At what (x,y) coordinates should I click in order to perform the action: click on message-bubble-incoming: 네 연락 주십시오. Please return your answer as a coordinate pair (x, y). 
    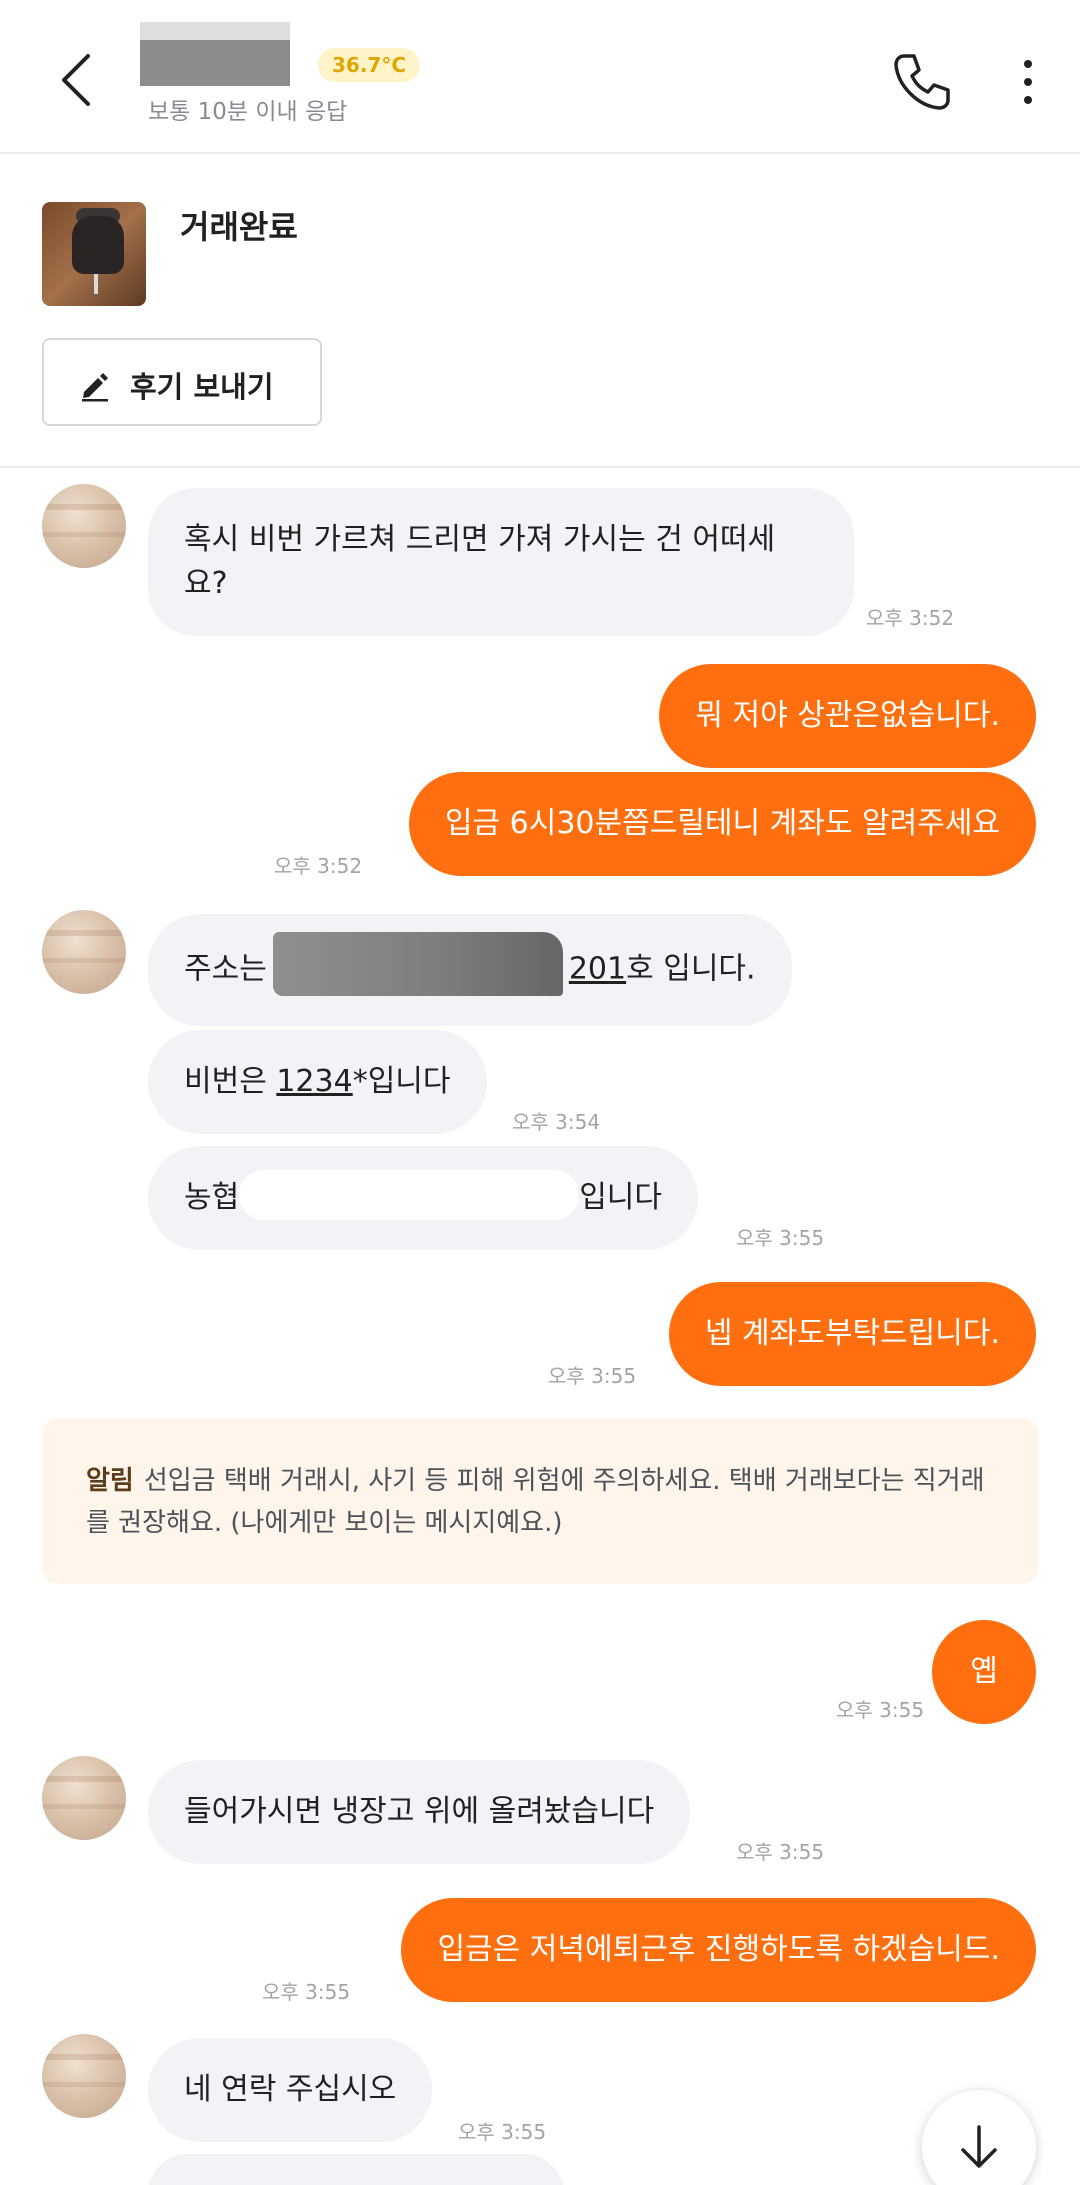
    Looking at the image, I should click on (290, 2090).